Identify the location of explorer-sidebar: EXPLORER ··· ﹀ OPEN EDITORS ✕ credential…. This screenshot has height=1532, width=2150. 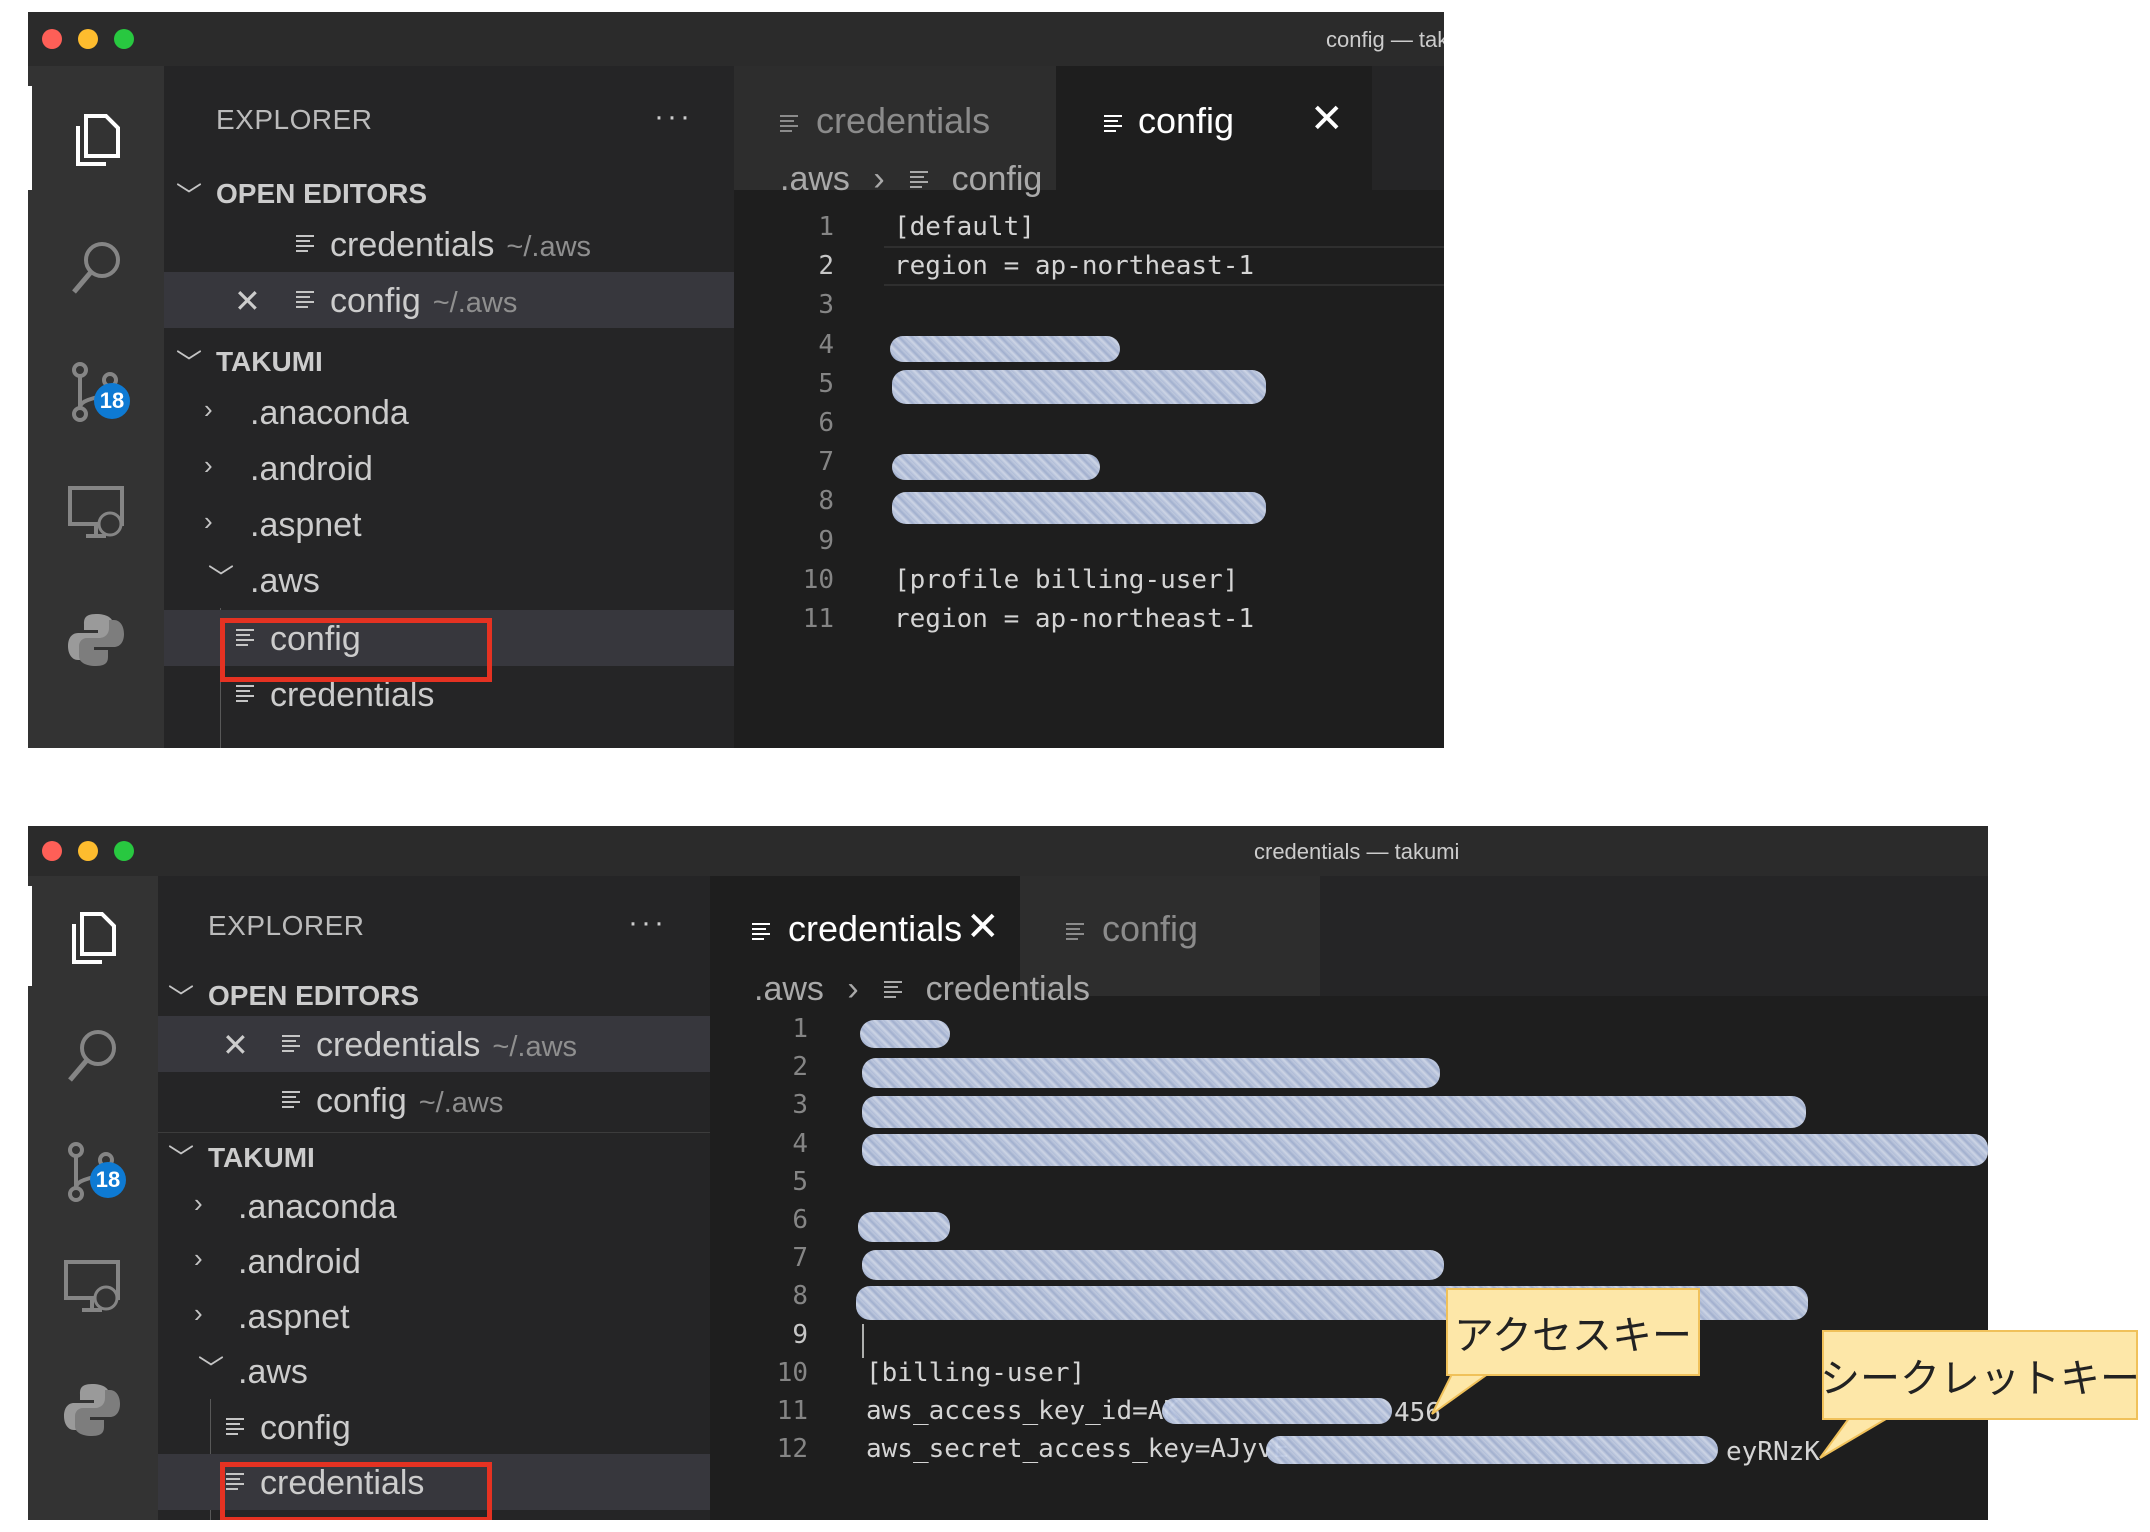
(434, 1198).